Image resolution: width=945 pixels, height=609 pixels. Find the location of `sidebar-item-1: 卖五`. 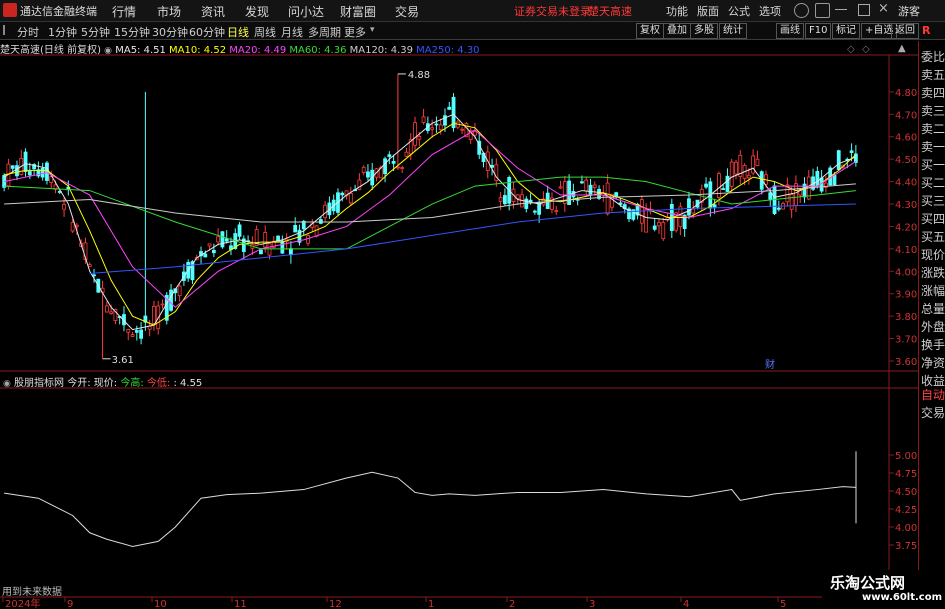

sidebar-item-1: 卖五 is located at coordinates (933, 74).